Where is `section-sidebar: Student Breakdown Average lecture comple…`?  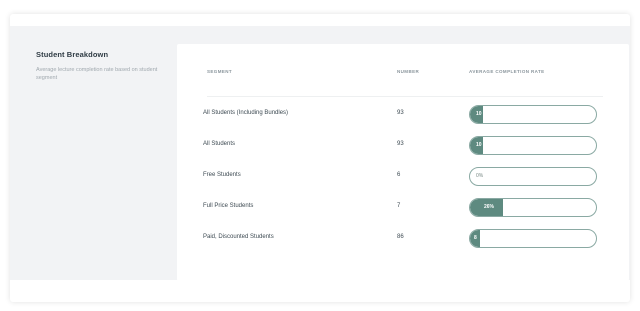
section-sidebar: Student Breakdown Average lecture comple… is located at coordinates (106, 66).